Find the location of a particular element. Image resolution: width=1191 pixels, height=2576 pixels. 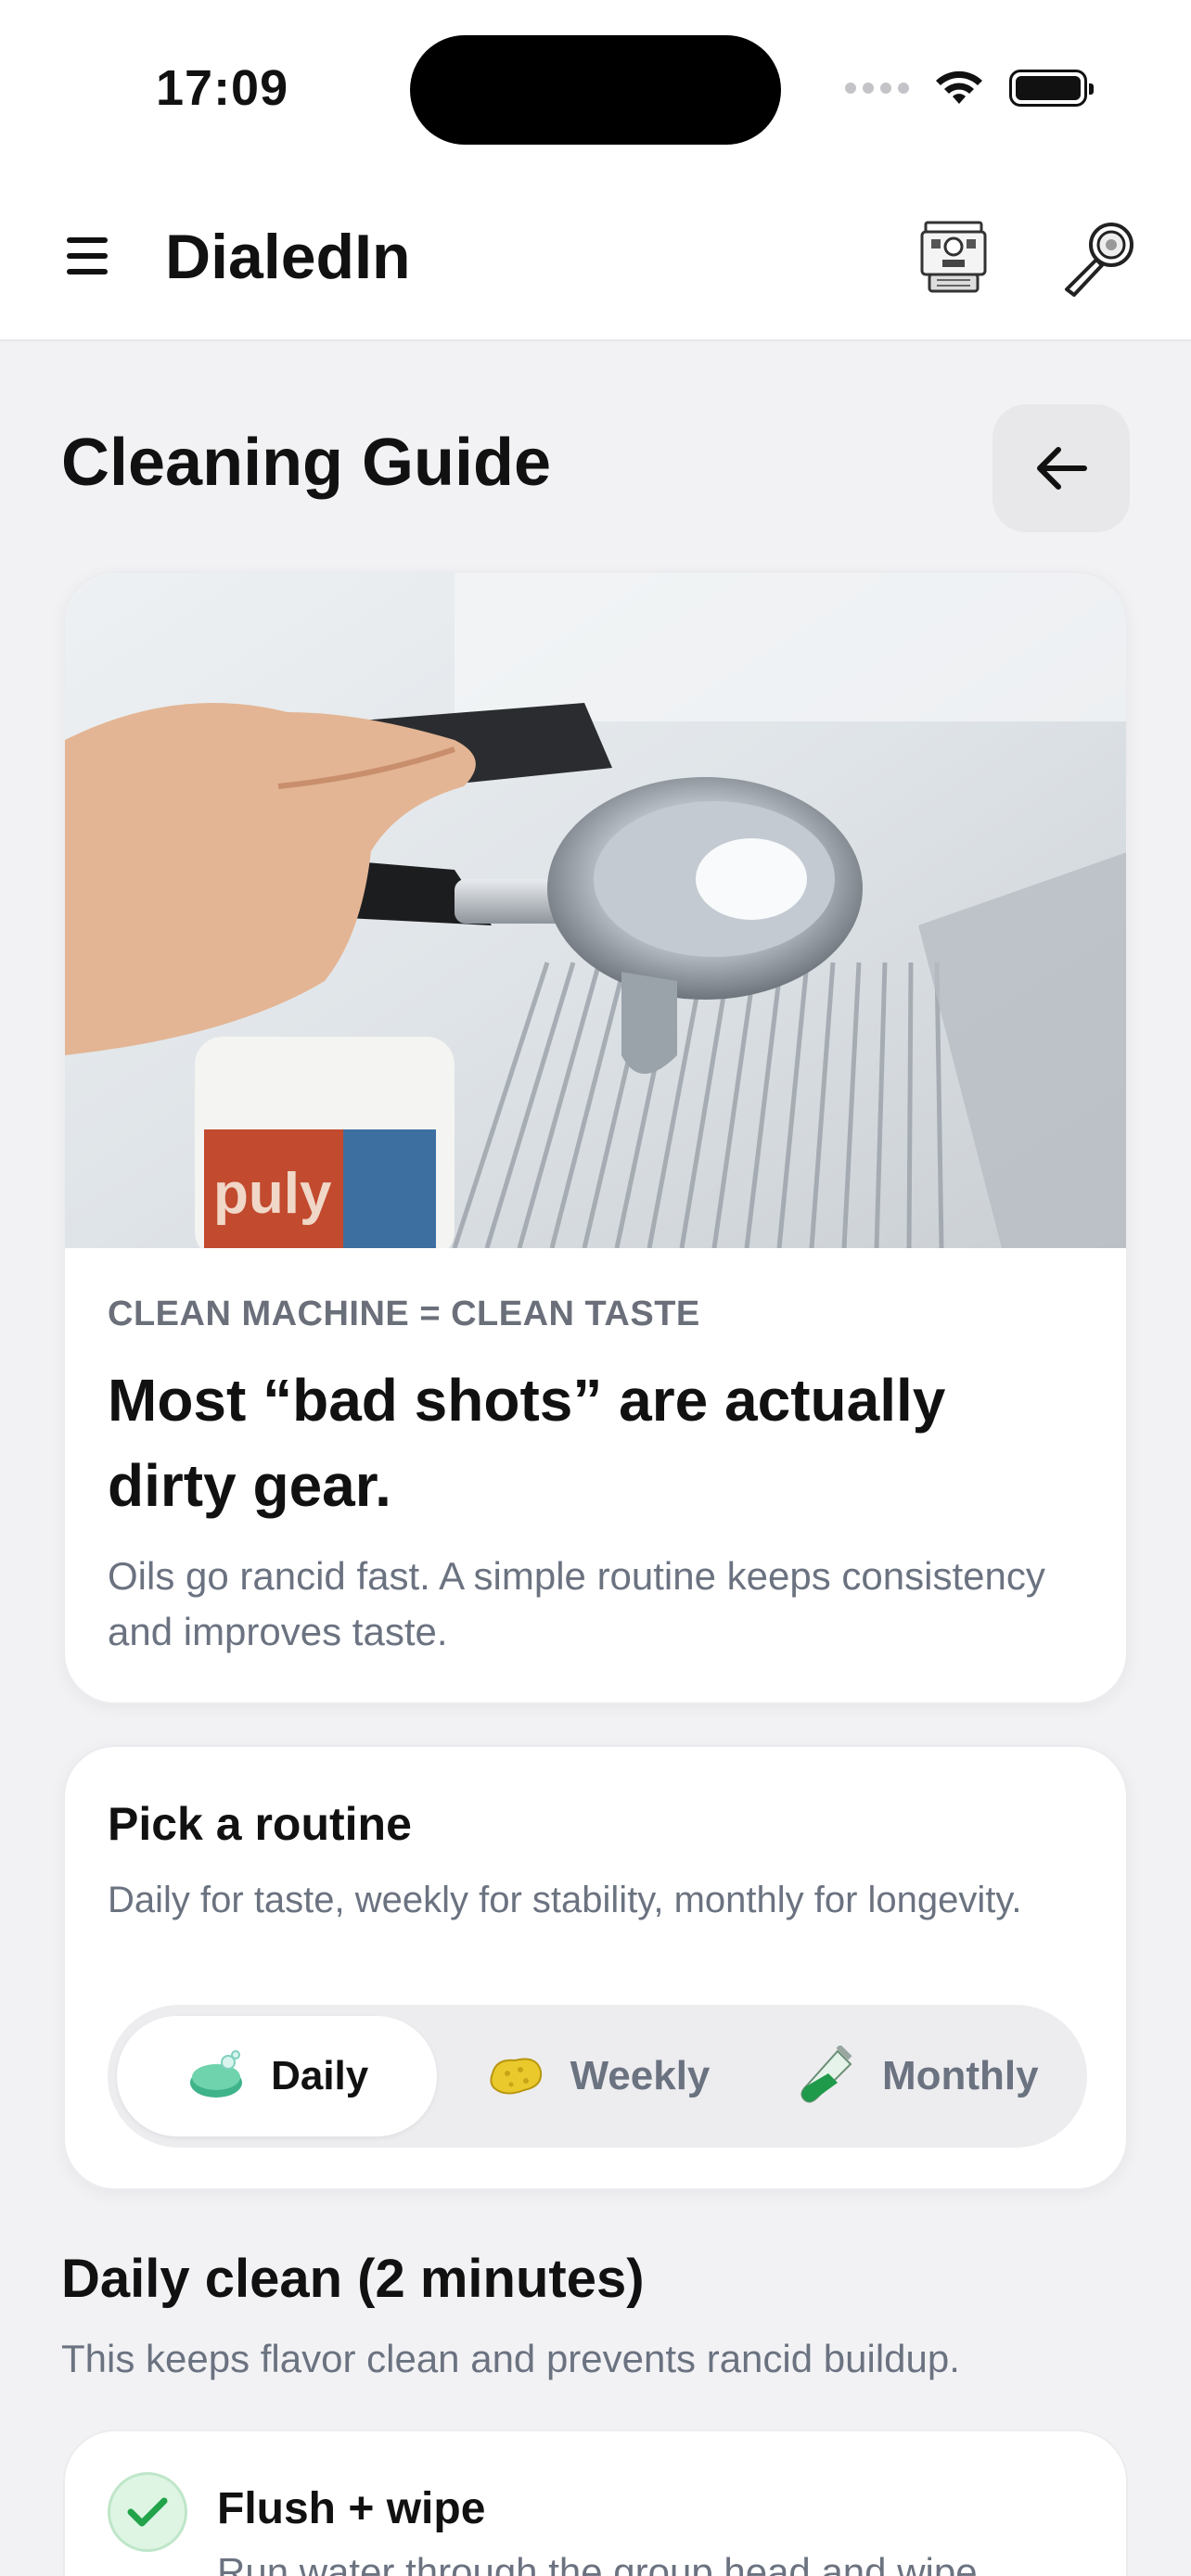

sponge-icon is located at coordinates (515, 2076).